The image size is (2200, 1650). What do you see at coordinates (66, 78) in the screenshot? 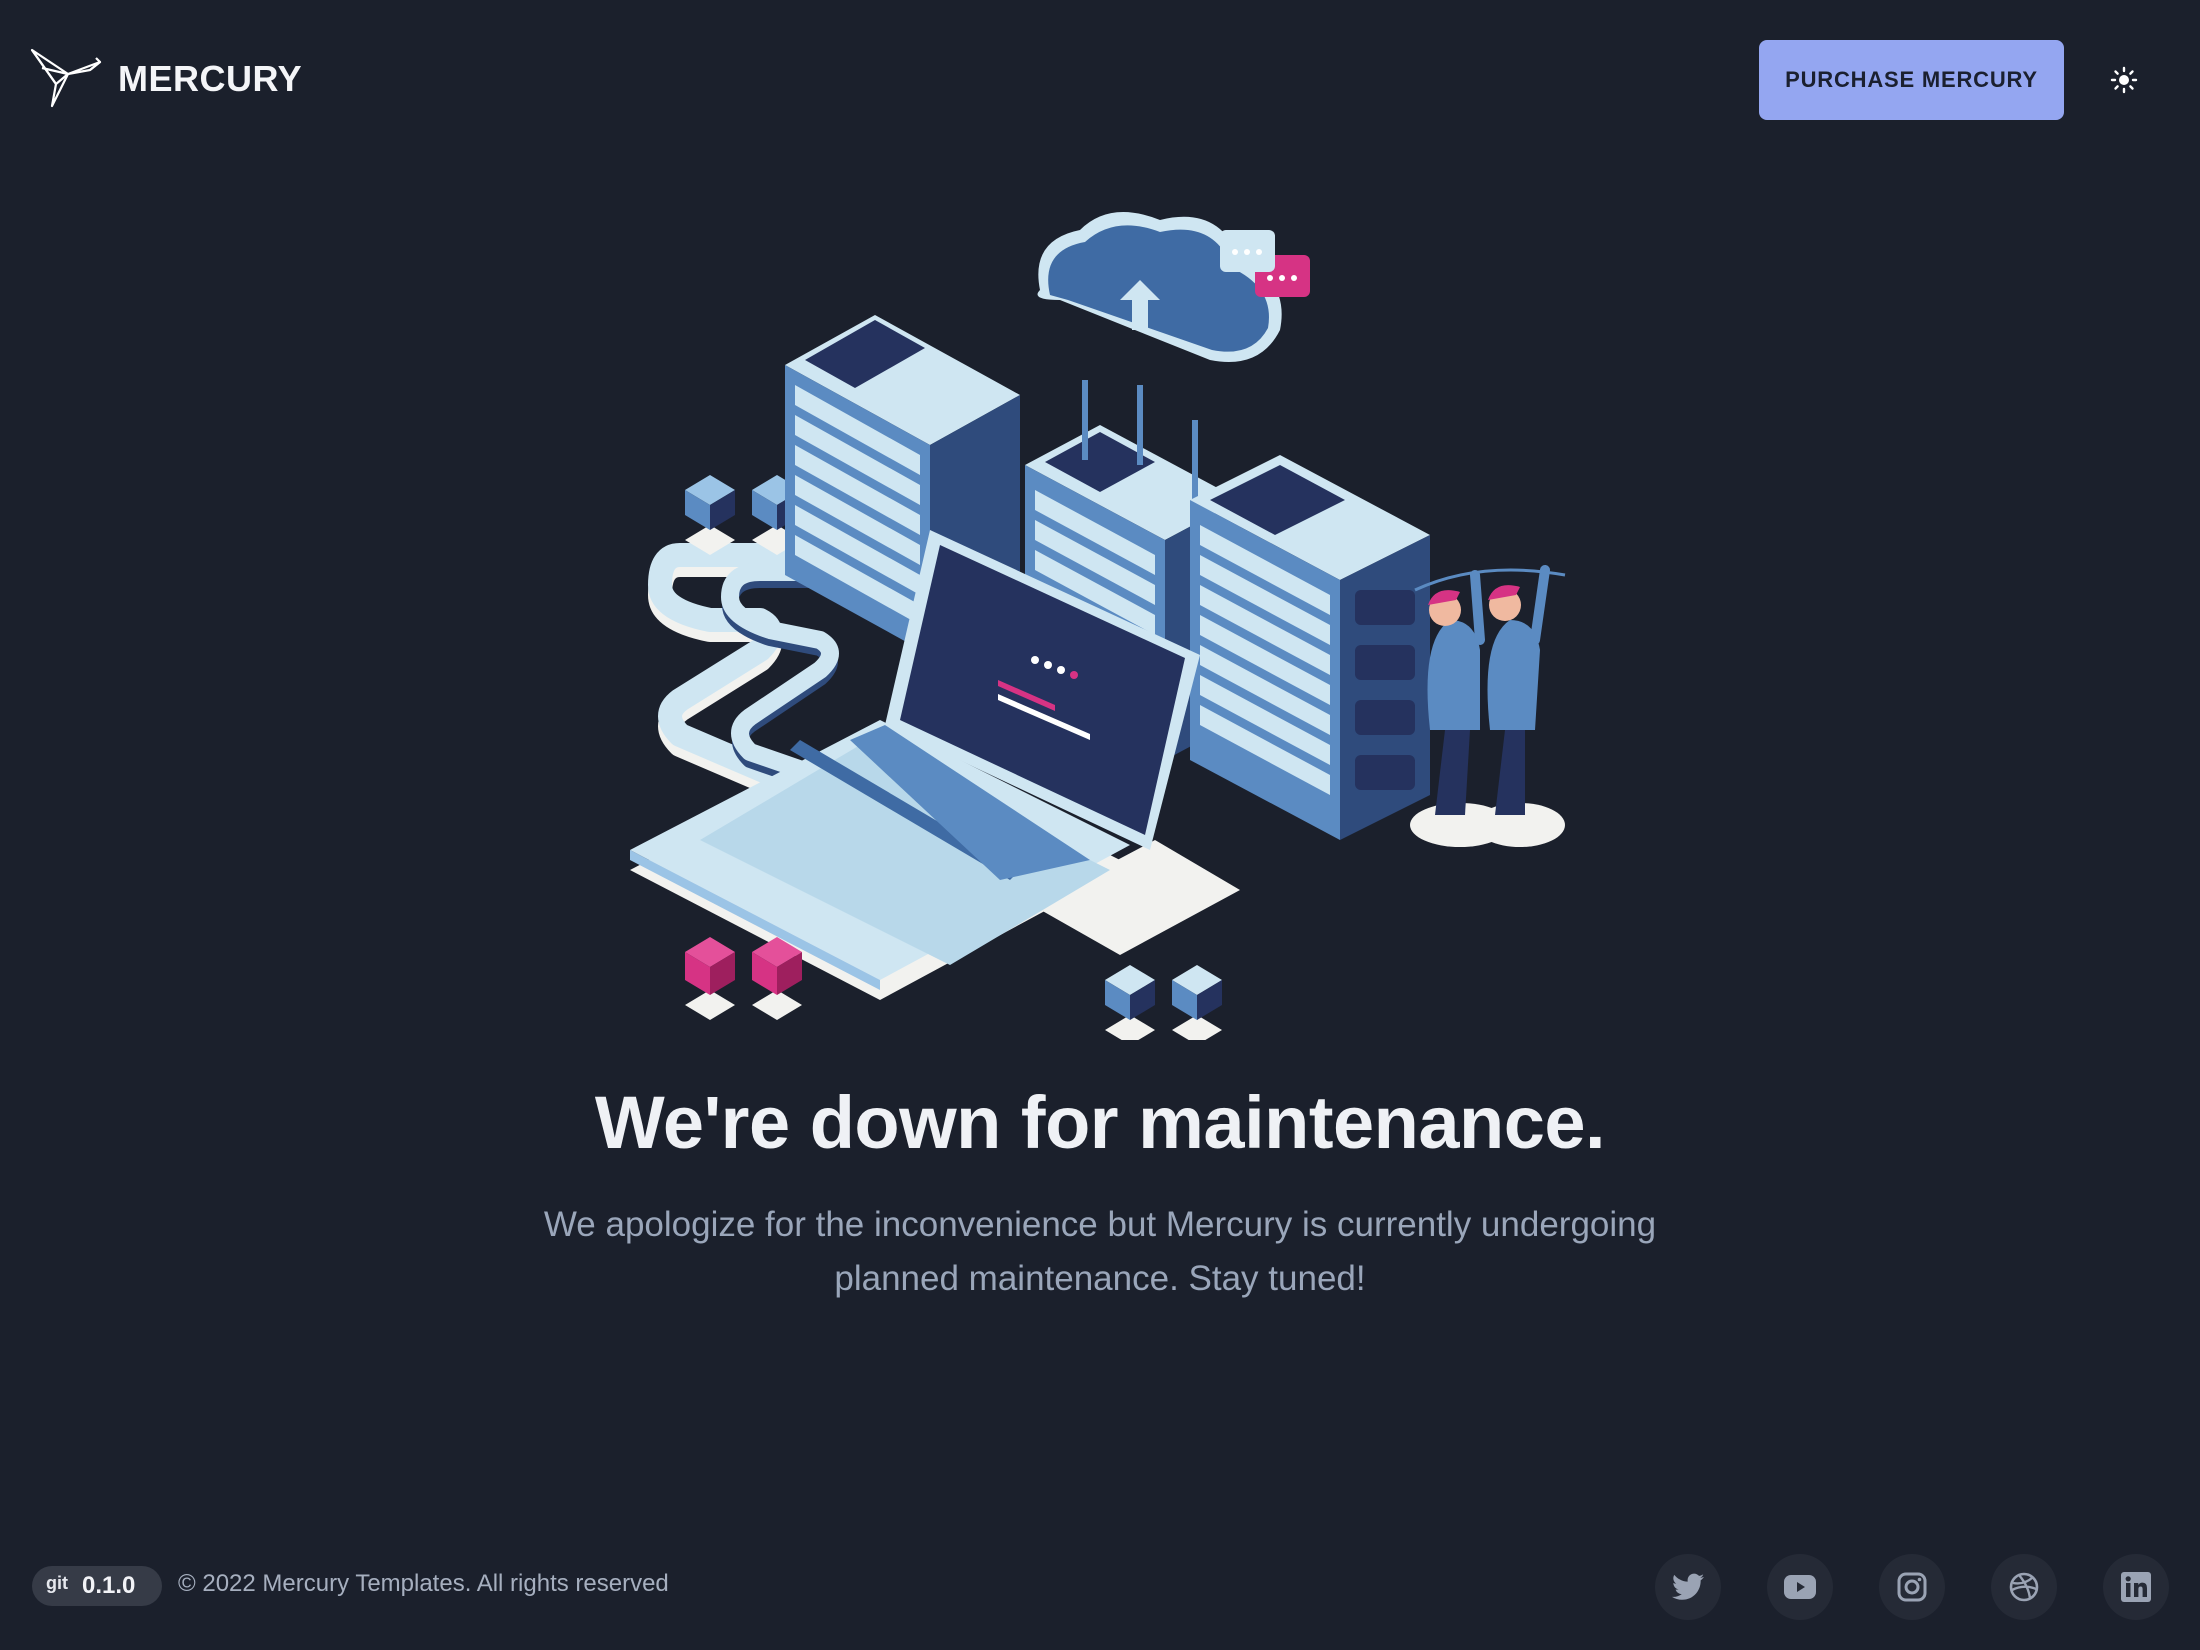
I see `bird-logo-icon` at bounding box center [66, 78].